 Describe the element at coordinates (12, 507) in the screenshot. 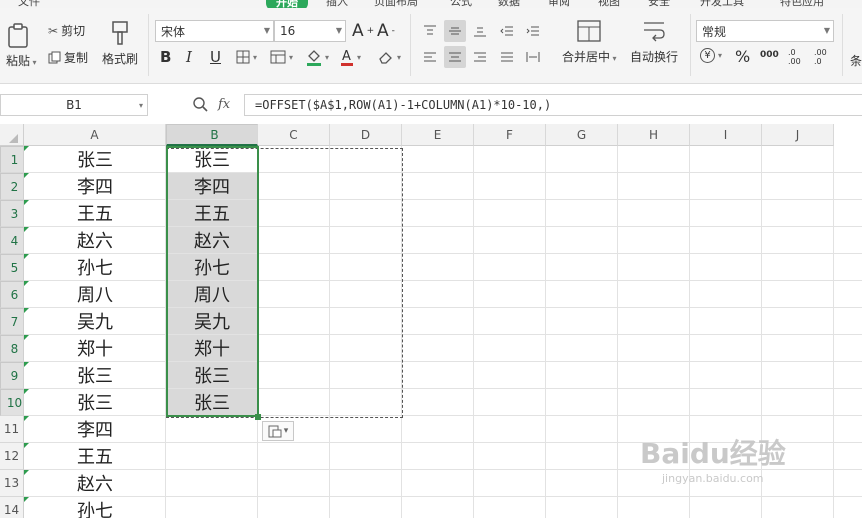

I see `row-header: 14` at that location.